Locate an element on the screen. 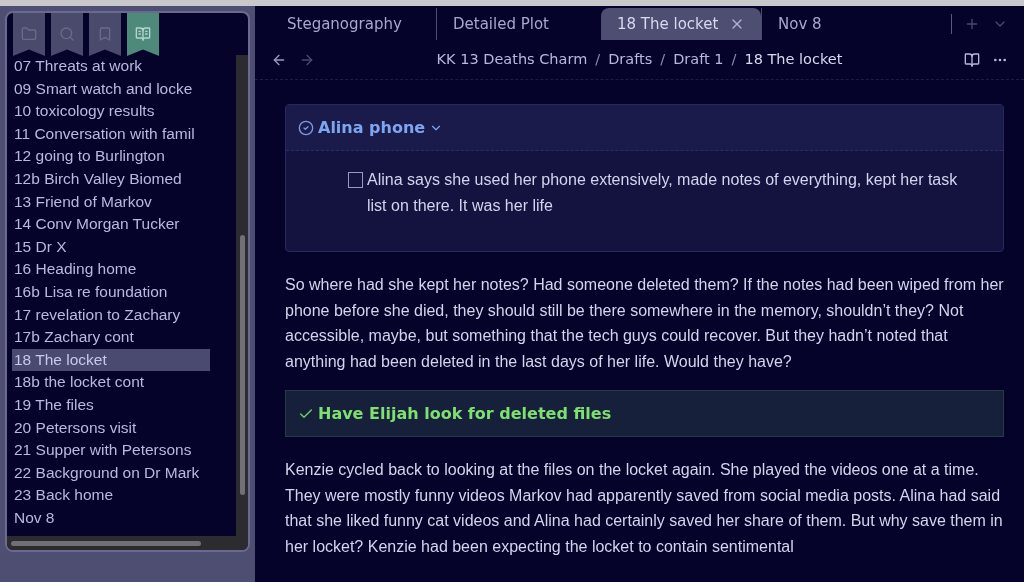 The height and width of the screenshot is (582, 1024). file-item: 13 Friend of Markov is located at coordinates (124, 202).